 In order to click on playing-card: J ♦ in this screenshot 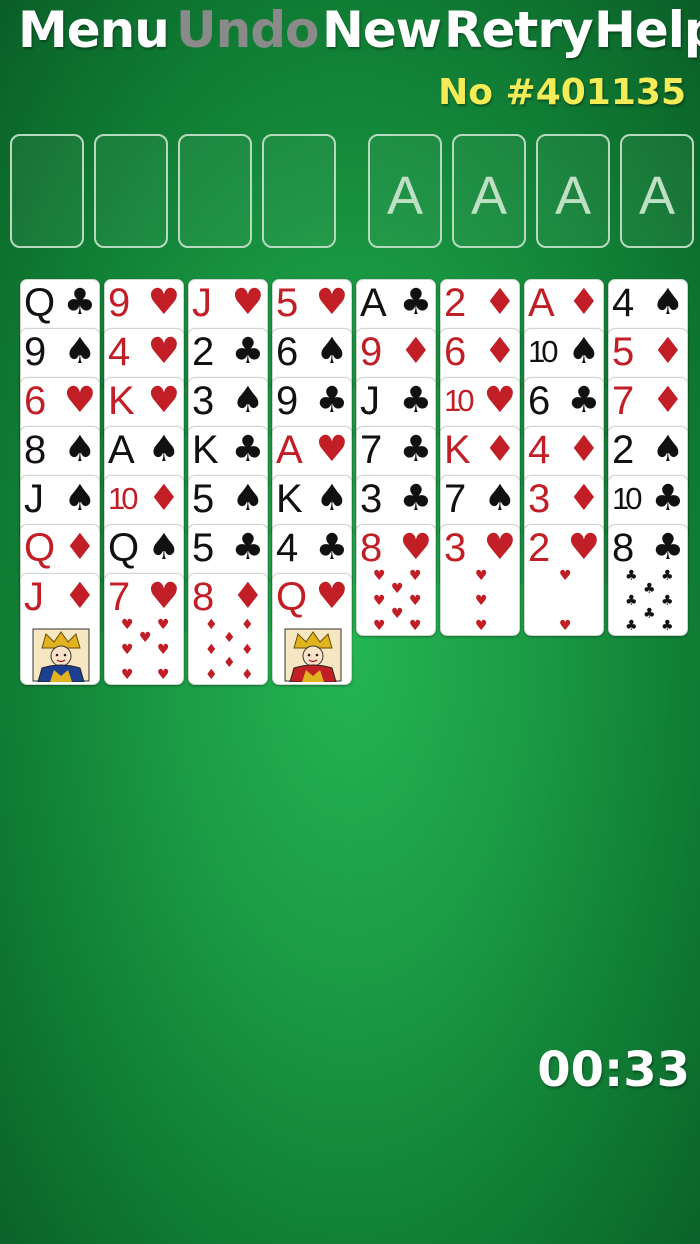, I will do `click(60, 629)`.